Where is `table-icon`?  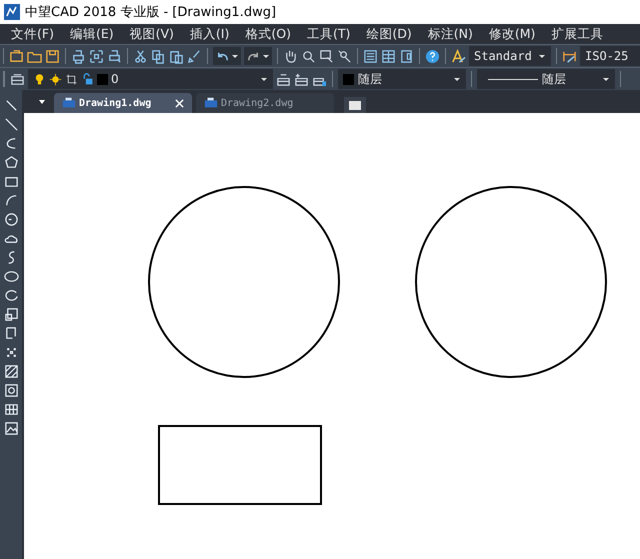
table-icon is located at coordinates (11, 409).